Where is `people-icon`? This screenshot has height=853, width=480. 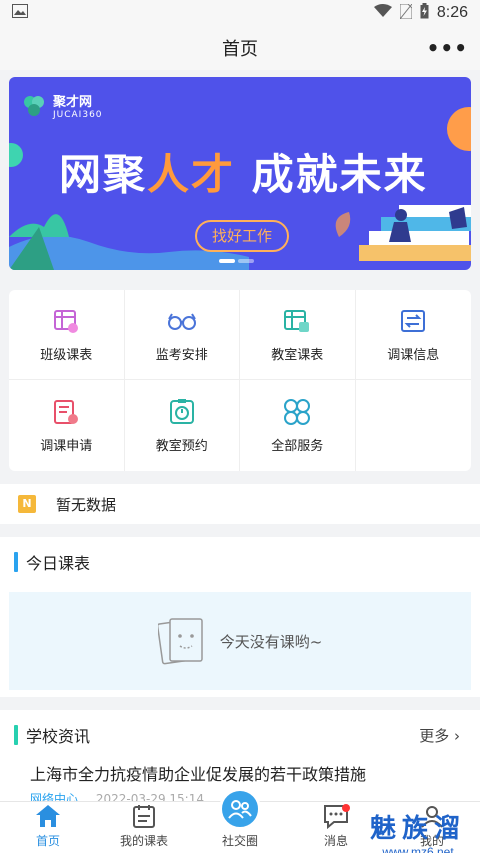 people-icon is located at coordinates (240, 809).